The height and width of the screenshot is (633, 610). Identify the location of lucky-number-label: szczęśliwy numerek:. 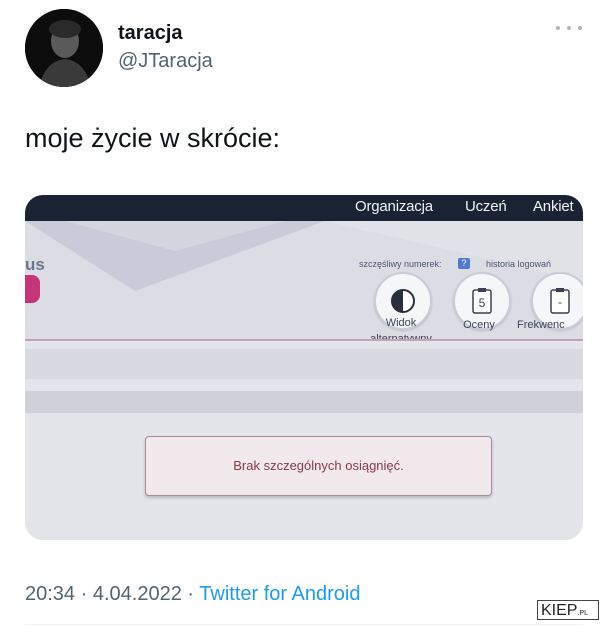
(400, 264).